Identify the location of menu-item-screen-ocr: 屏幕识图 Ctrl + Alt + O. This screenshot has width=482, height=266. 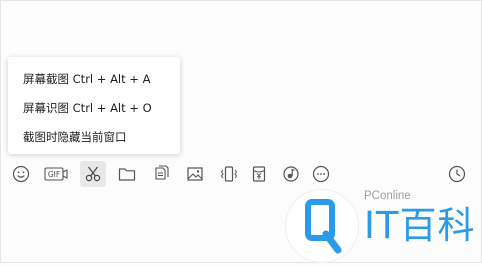
(94, 108).